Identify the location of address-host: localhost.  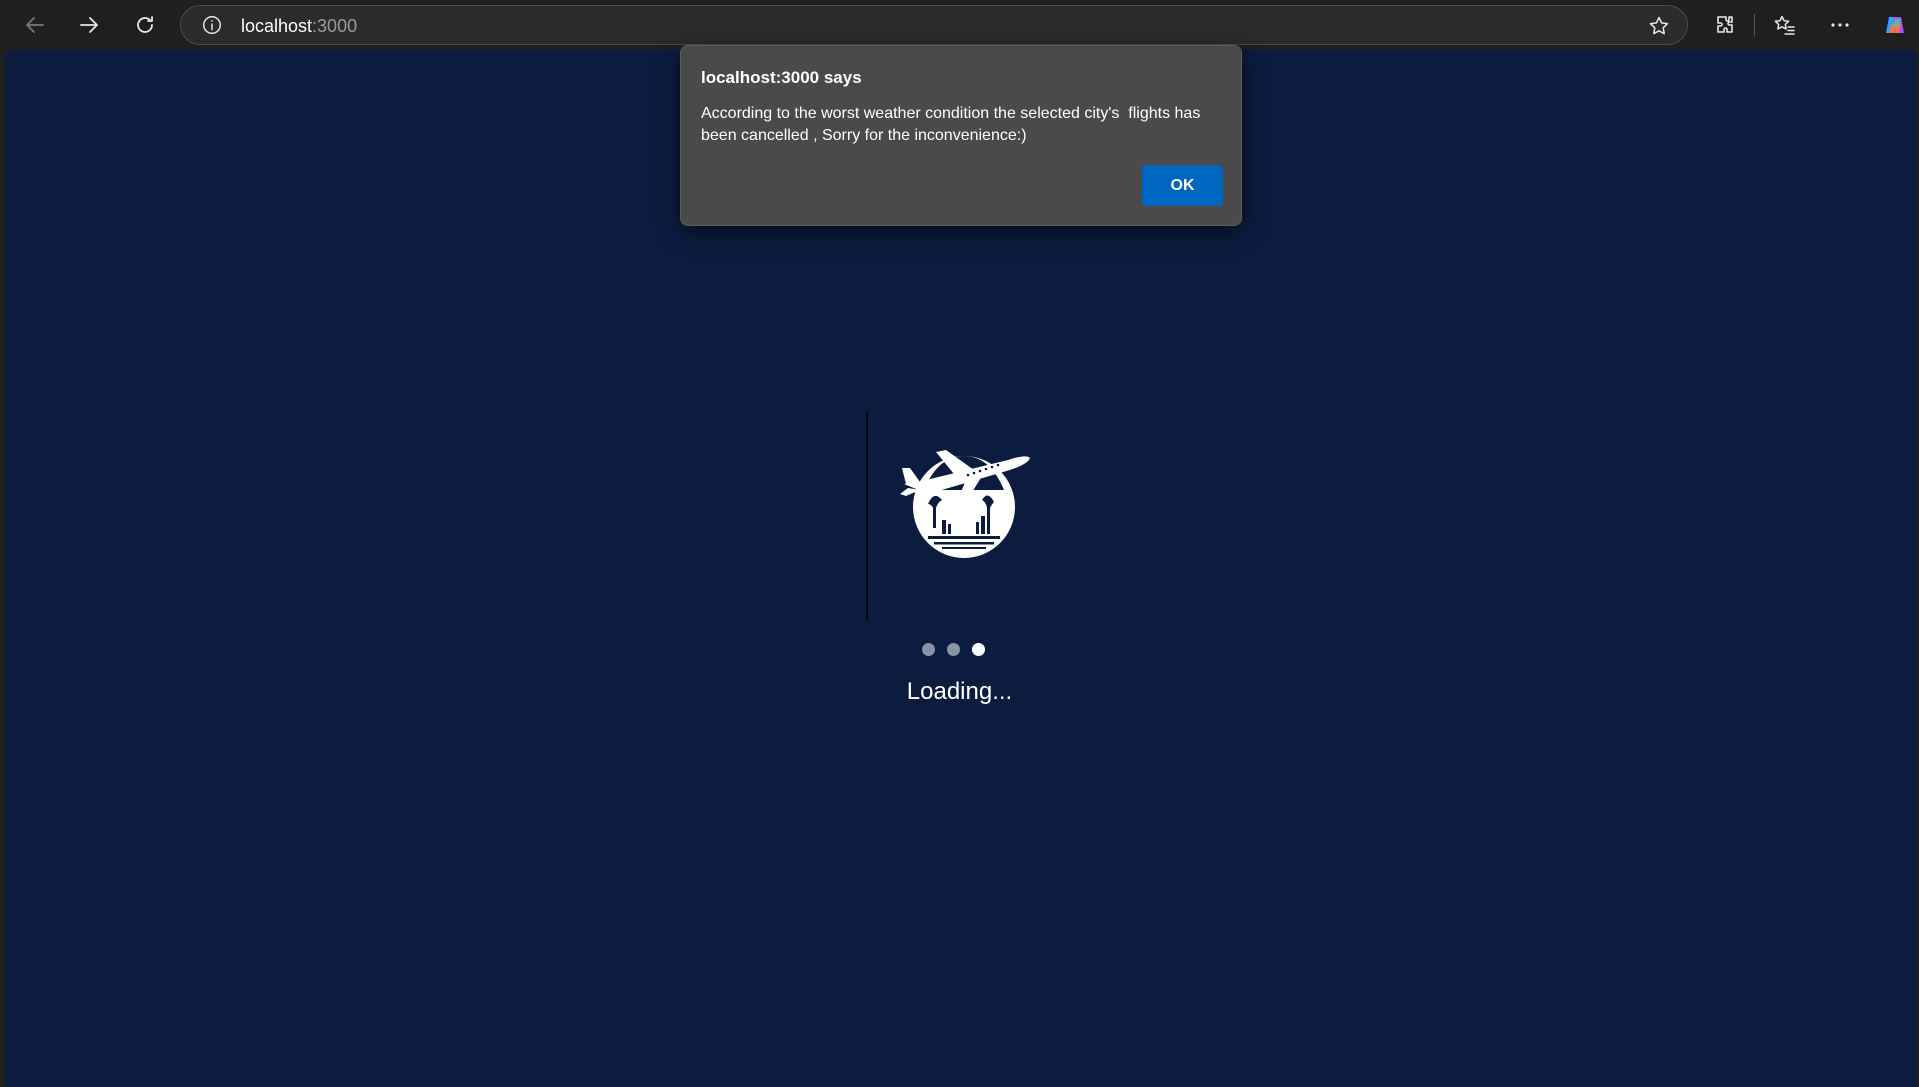
(277, 26).